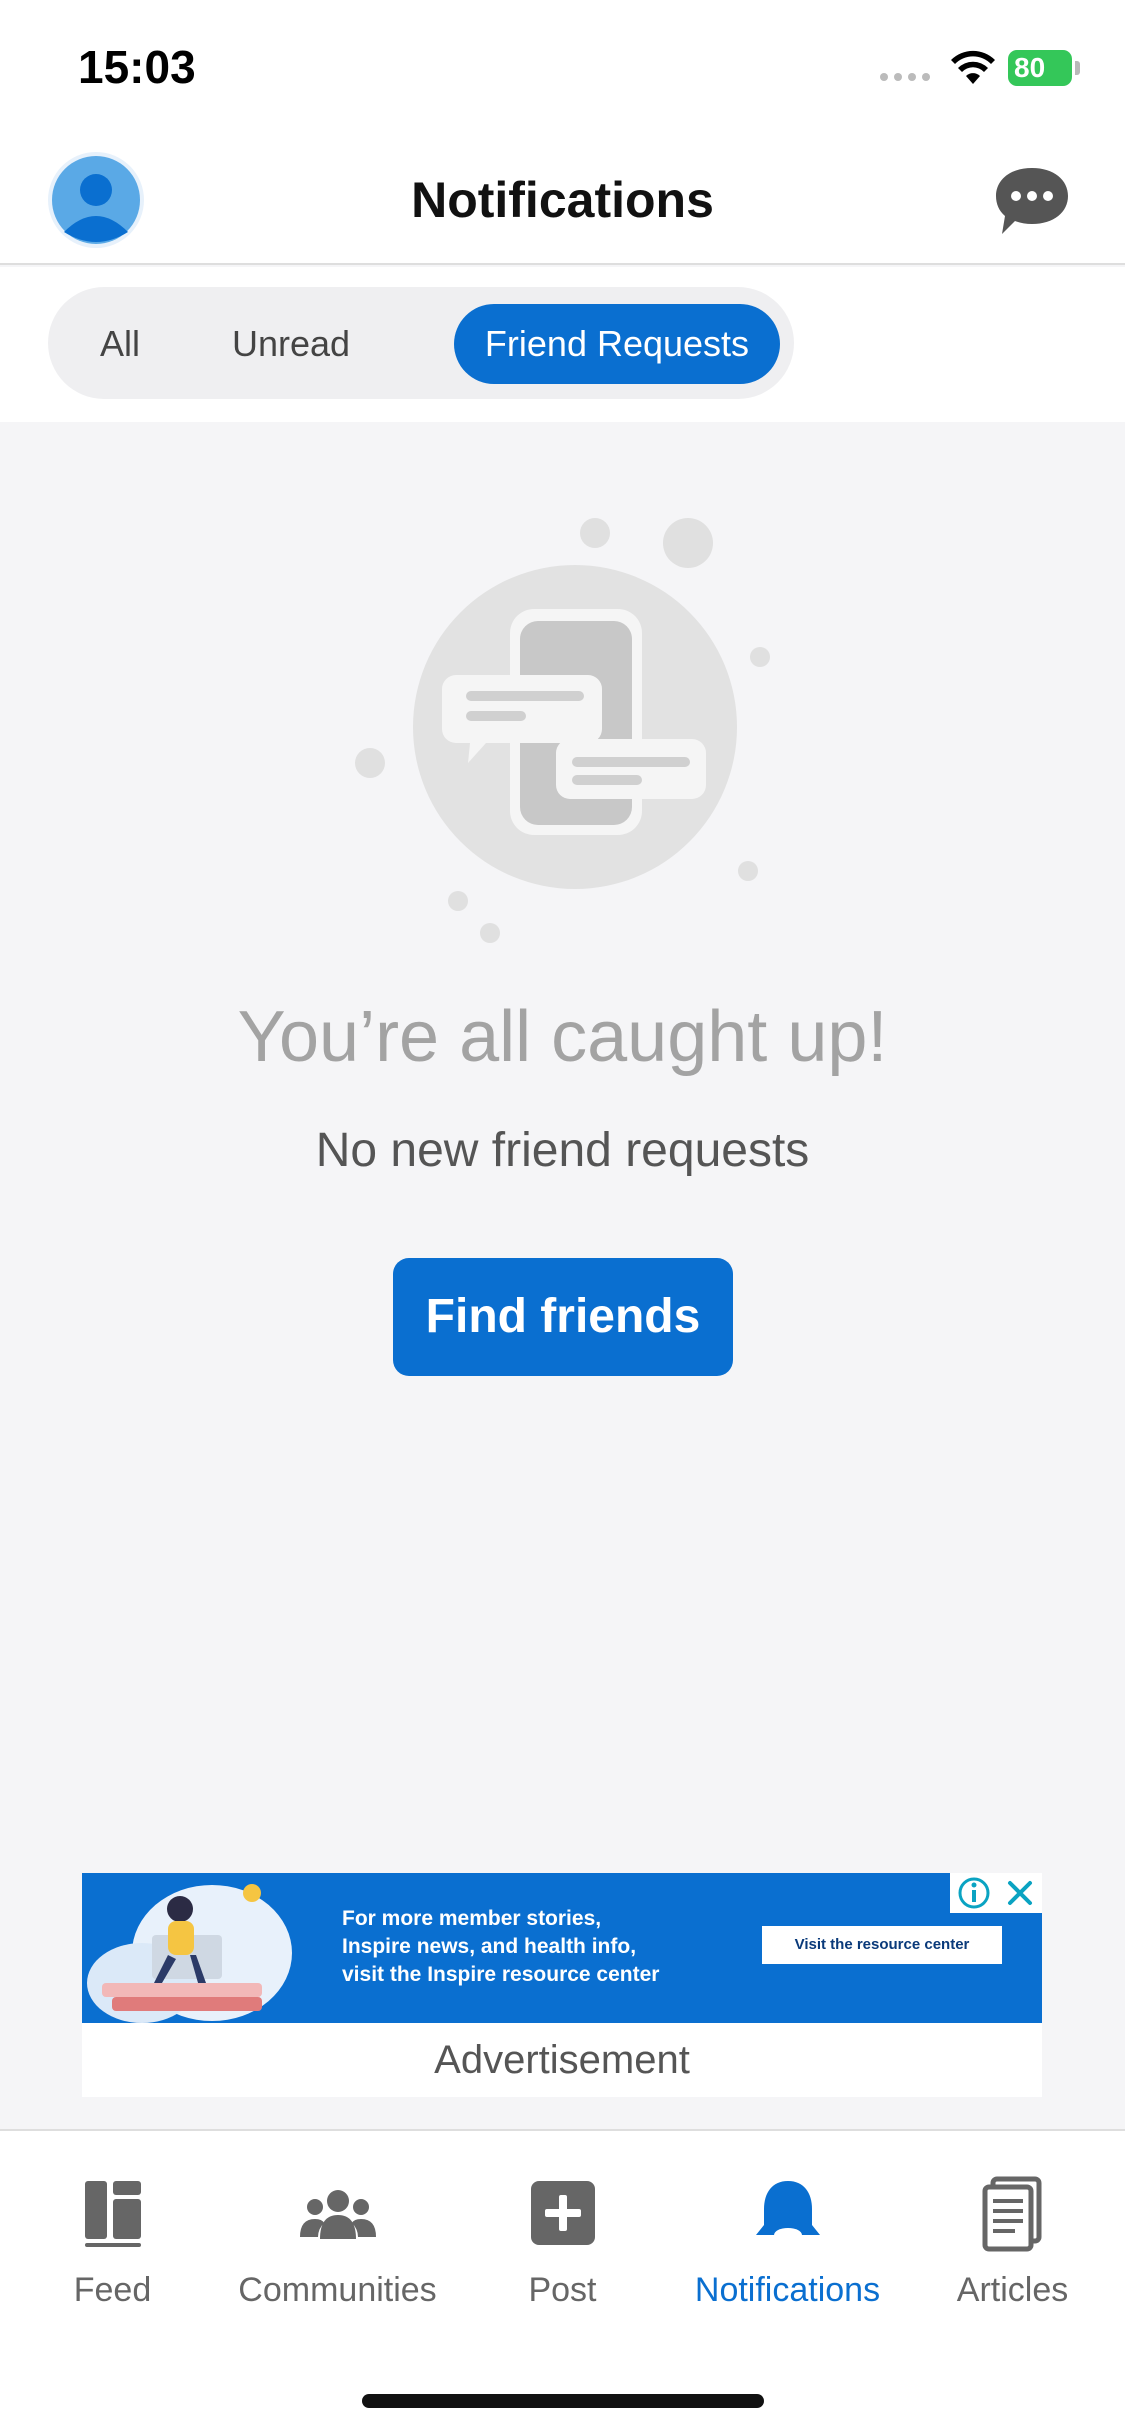 This screenshot has height=2436, width=1125. Describe the element at coordinates (787, 2211) in the screenshot. I see `bell-icon` at that location.